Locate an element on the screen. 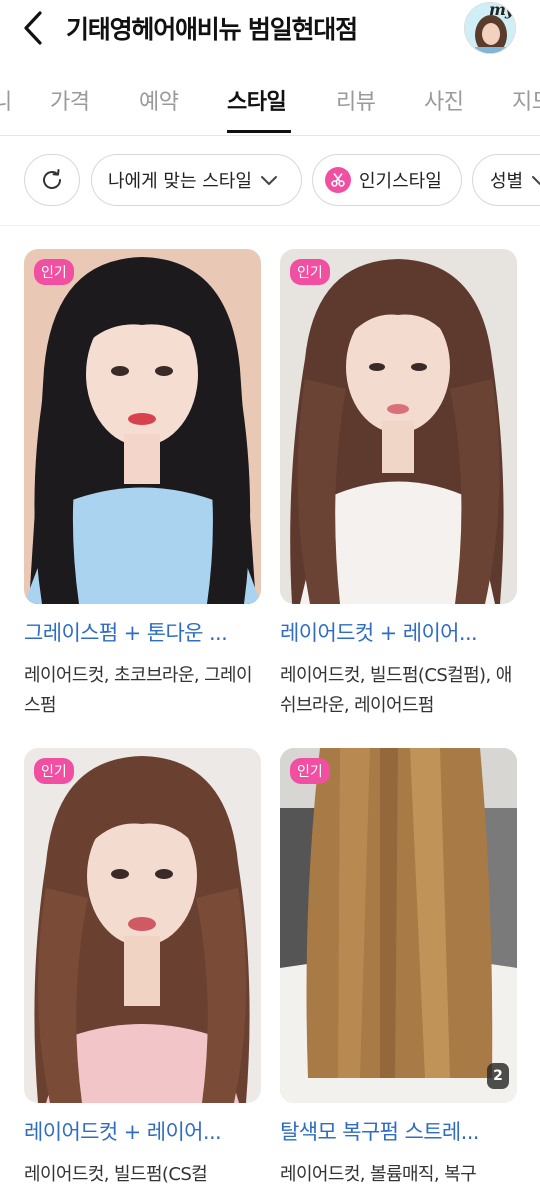  avatar-tag: my is located at coordinates (501, 10).